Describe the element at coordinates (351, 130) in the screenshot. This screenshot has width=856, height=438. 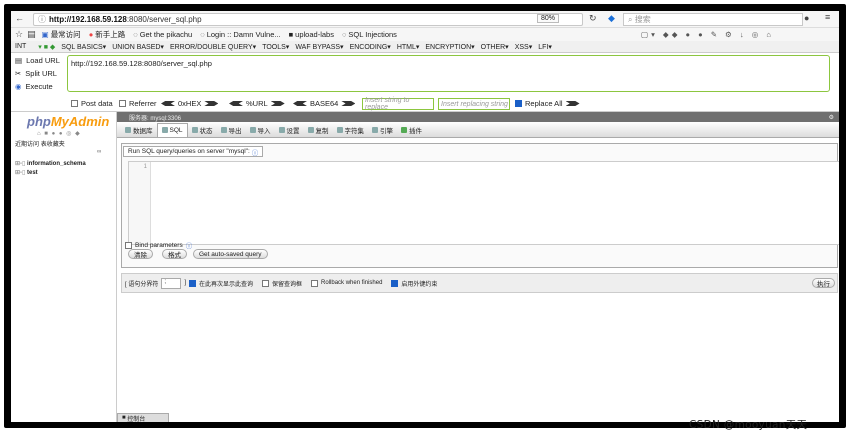
I see `tab-charset: 字符集` at that location.